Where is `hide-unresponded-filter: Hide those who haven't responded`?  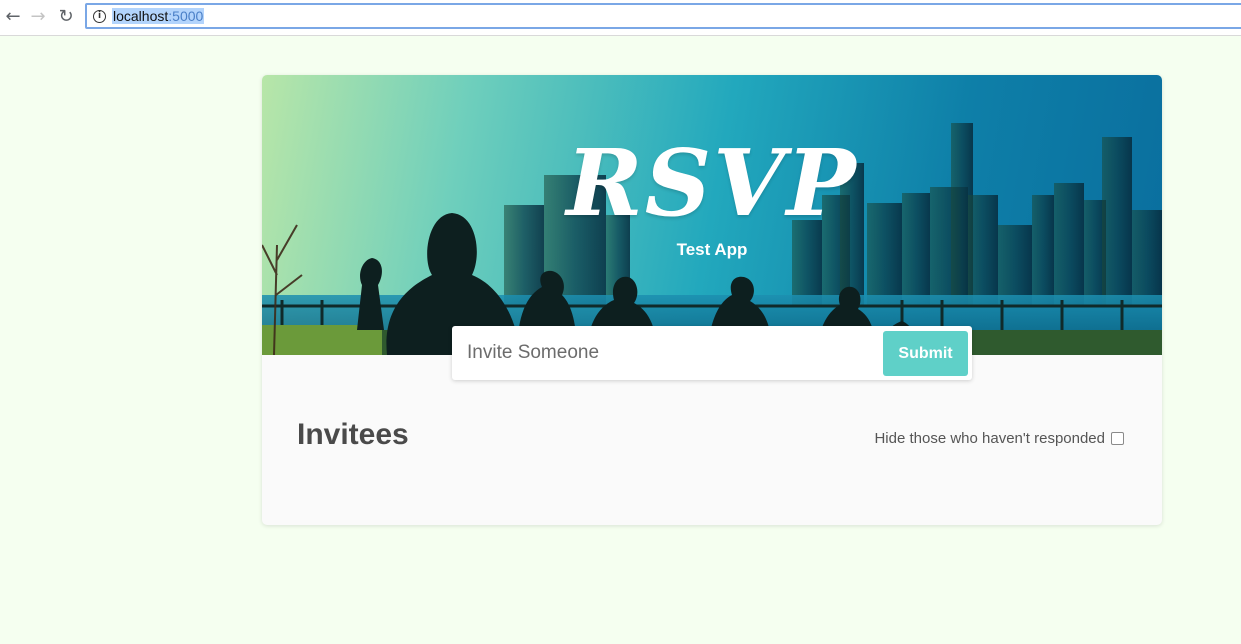
hide-unresponded-filter: Hide those who haven't responded is located at coordinates (993, 438).